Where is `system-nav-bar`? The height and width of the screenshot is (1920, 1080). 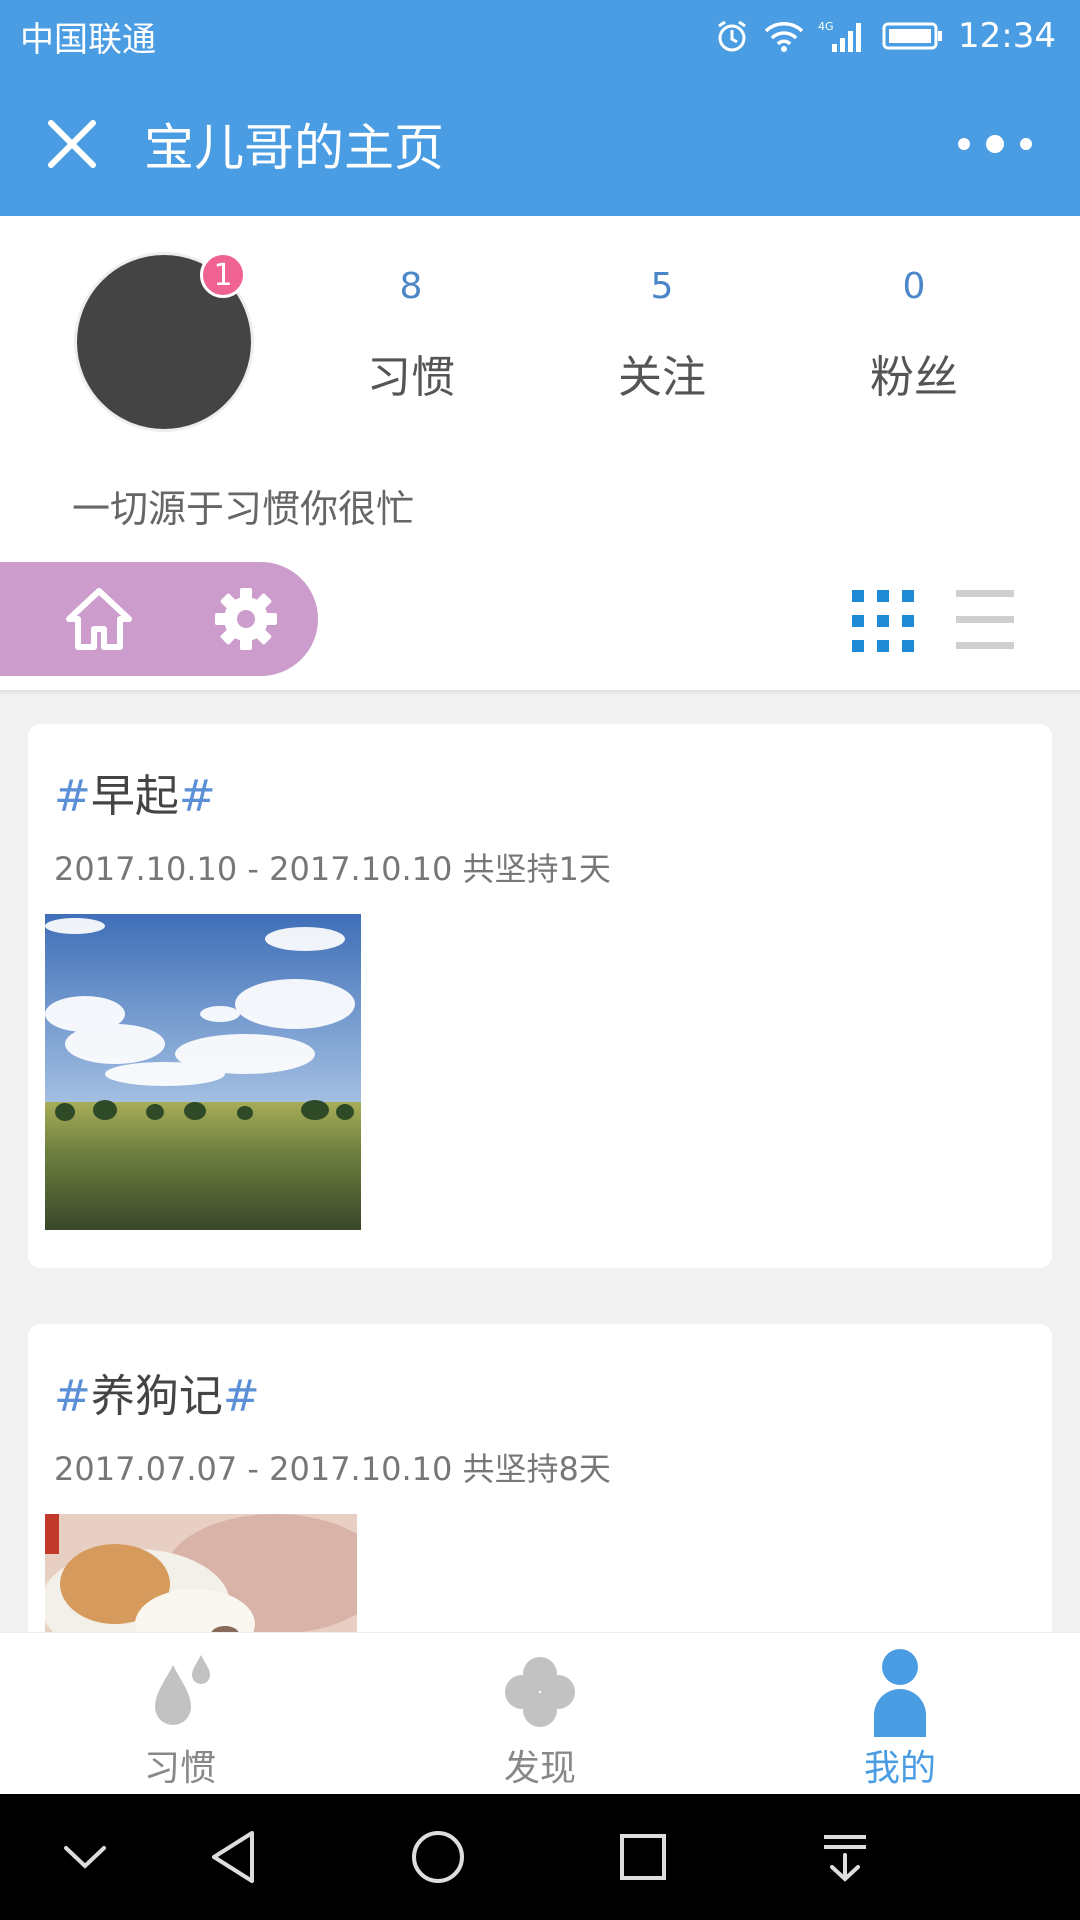
system-nav-bar is located at coordinates (540, 1857).